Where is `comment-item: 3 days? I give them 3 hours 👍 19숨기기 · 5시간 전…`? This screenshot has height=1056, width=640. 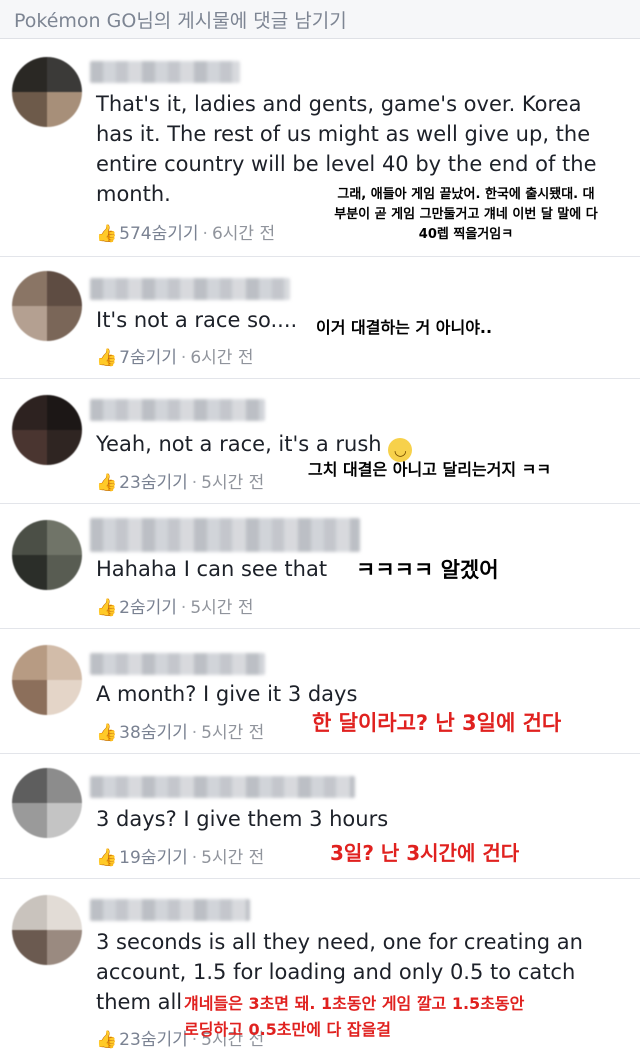 comment-item: 3 days? I give them 3 hours 👍 19숨기기 · 5시간 전… is located at coordinates (320, 816).